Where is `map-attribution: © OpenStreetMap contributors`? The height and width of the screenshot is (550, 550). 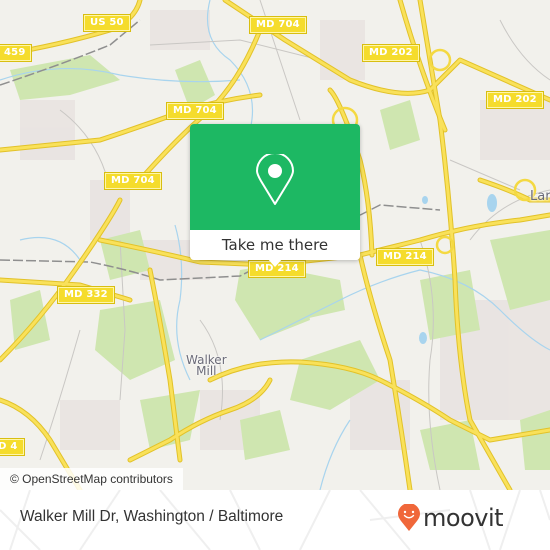
map-attribution: © OpenStreetMap contributors is located at coordinates (91, 479).